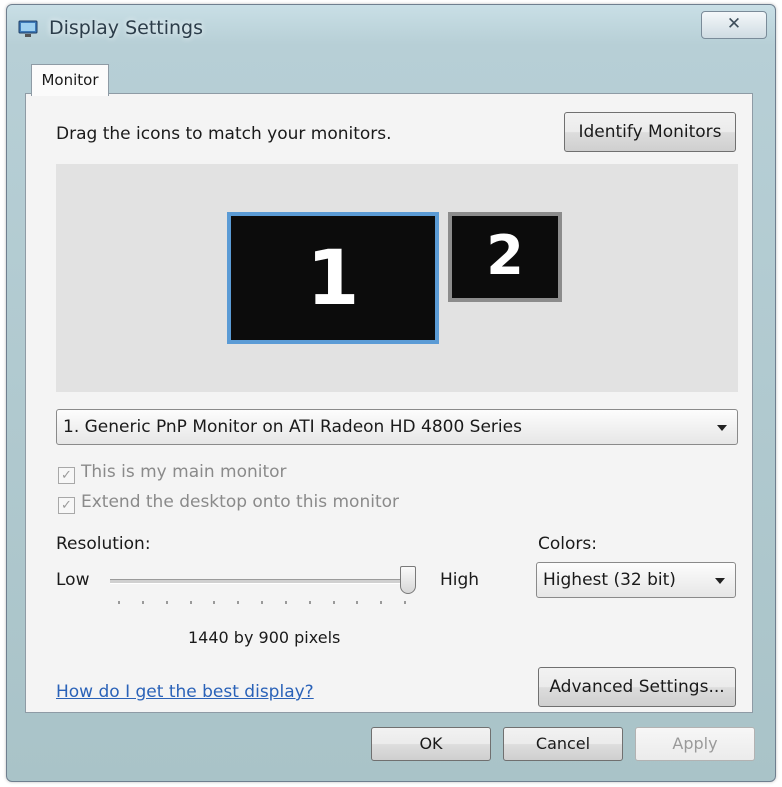  What do you see at coordinates (408, 580) in the screenshot?
I see `resolution-slider-thumb` at bounding box center [408, 580].